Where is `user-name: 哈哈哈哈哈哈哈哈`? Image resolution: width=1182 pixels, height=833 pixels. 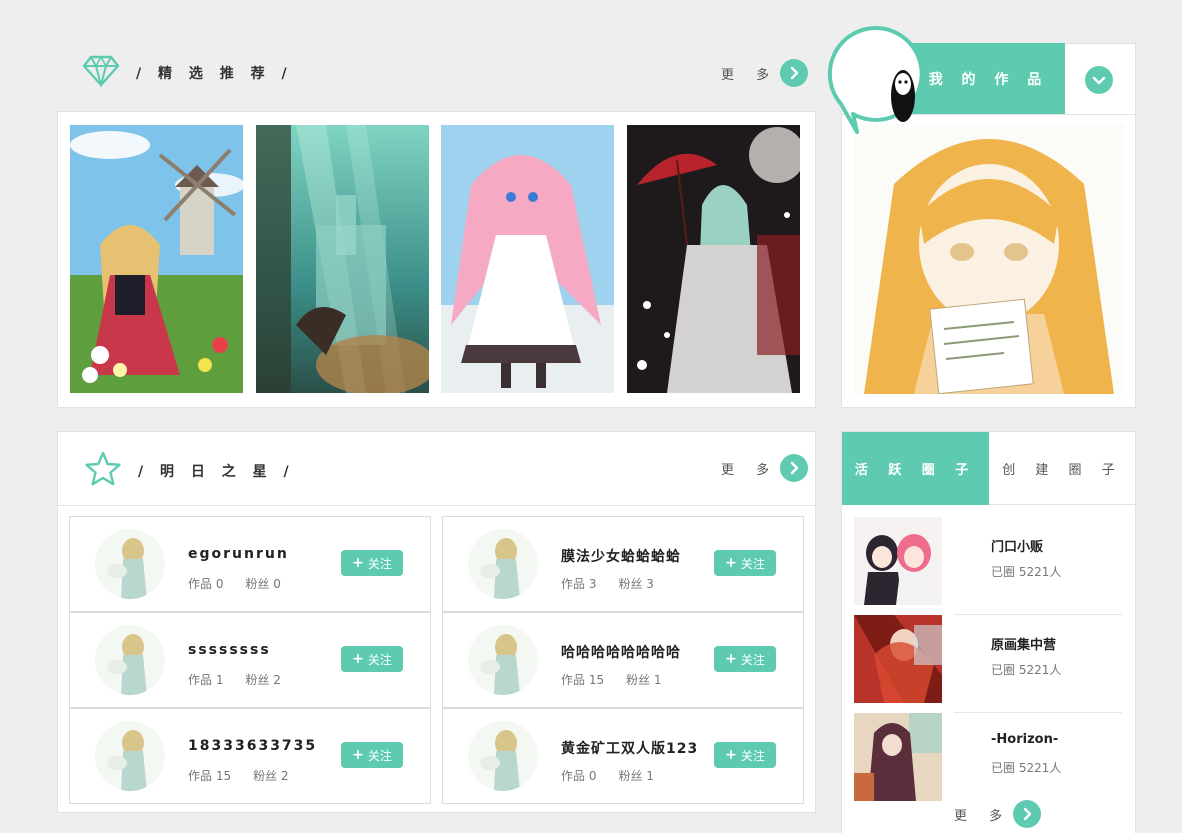 user-name: 哈哈哈哈哈哈哈哈 is located at coordinates (621, 652).